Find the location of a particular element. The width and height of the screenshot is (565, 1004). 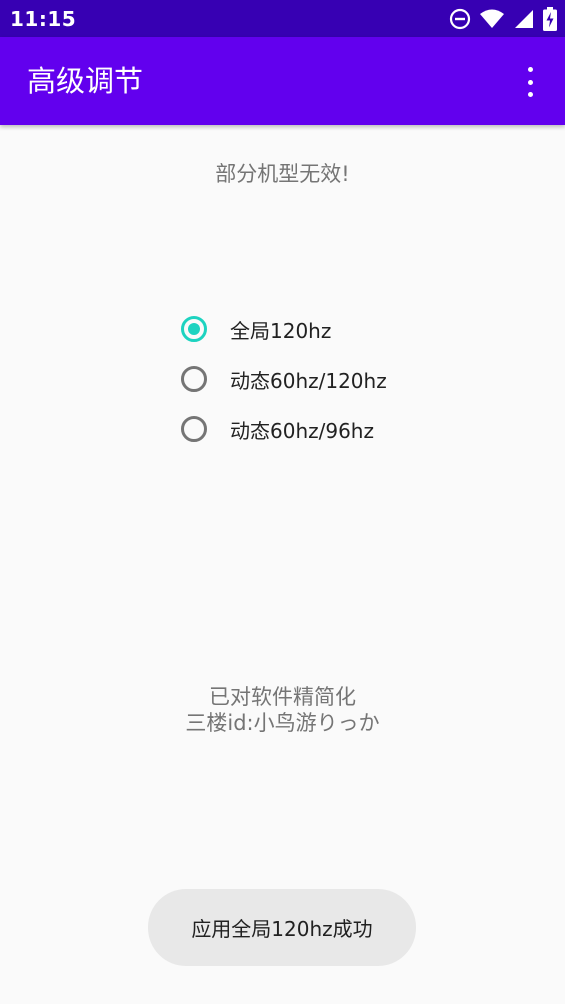

radio-option-global-120hz: 全局120hz is located at coordinates (284, 329).